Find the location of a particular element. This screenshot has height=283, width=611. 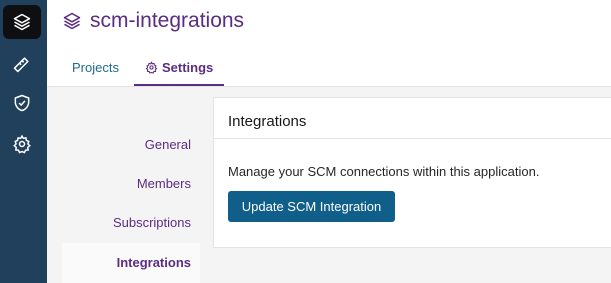

tab-projects: Projects is located at coordinates (95, 67).